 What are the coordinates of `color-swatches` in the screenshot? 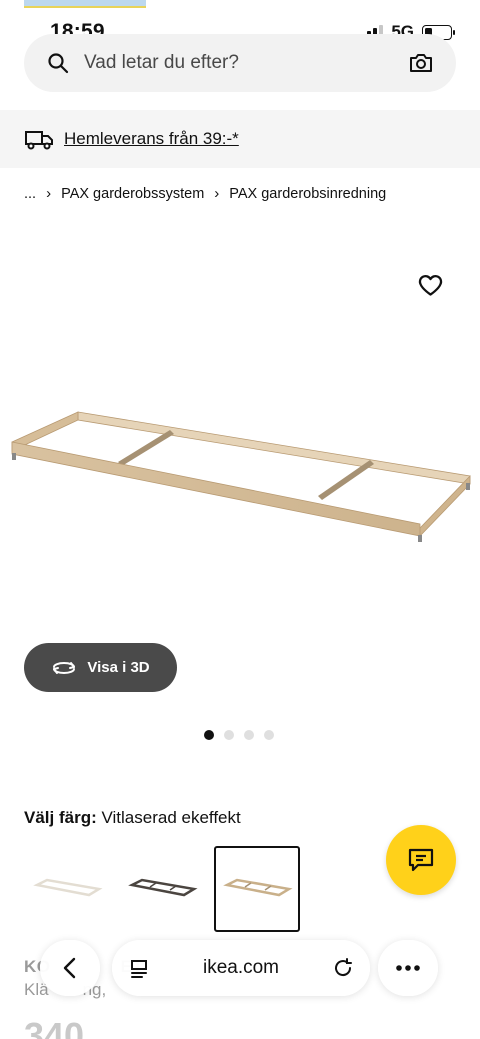 It's located at (162, 889).